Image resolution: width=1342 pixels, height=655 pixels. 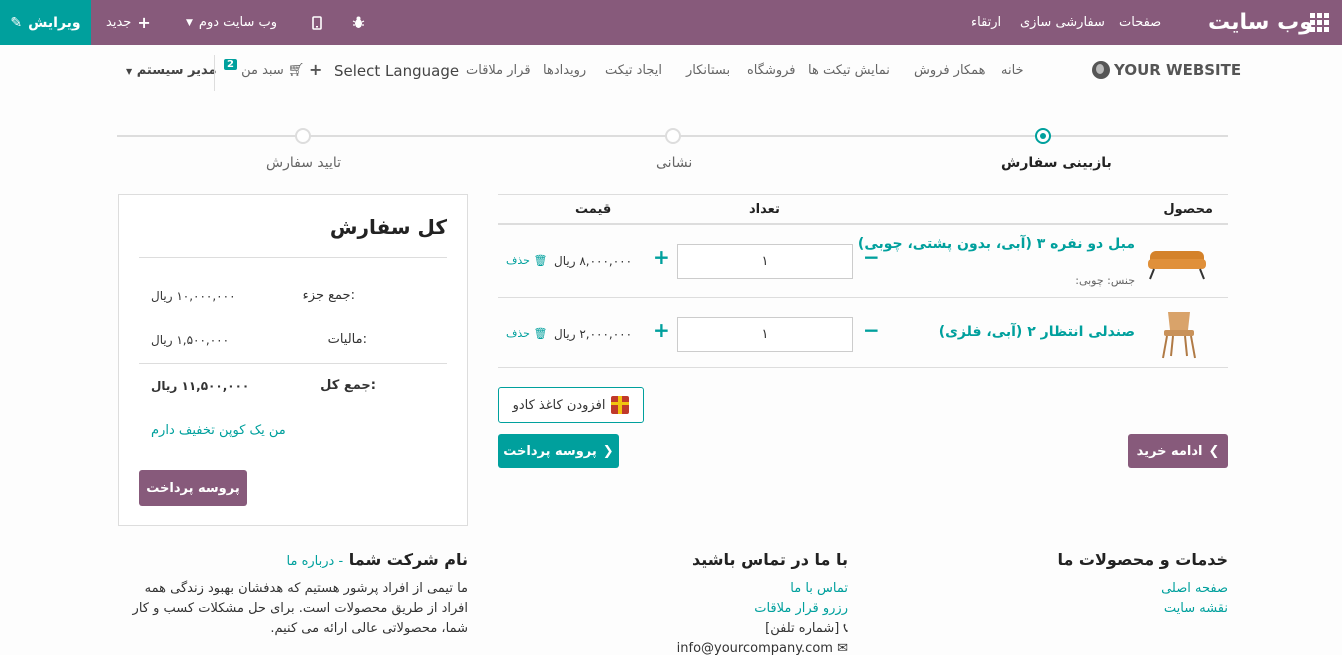 I want to click on language-selector: Select Language, so click(x=396, y=71).